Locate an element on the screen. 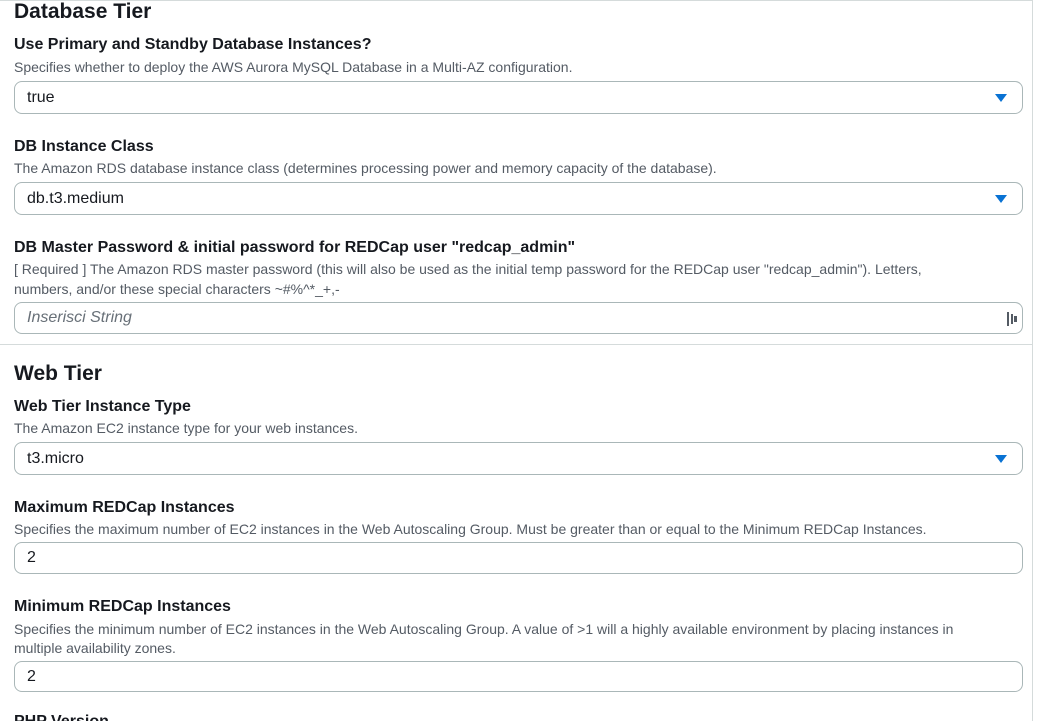 This screenshot has width=1044, height=721. section-title-database-tier: Database Tier is located at coordinates (83, 11).